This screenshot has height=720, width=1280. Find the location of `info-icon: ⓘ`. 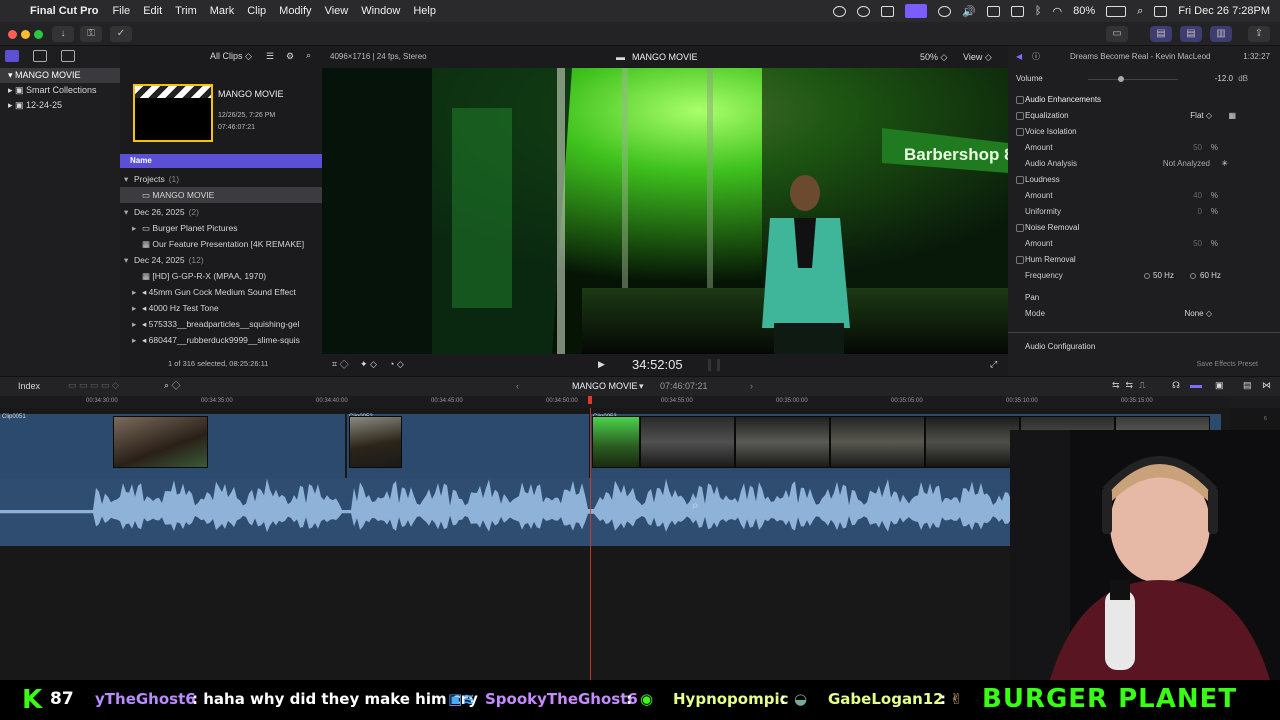

info-icon: ⓘ is located at coordinates (1036, 57).